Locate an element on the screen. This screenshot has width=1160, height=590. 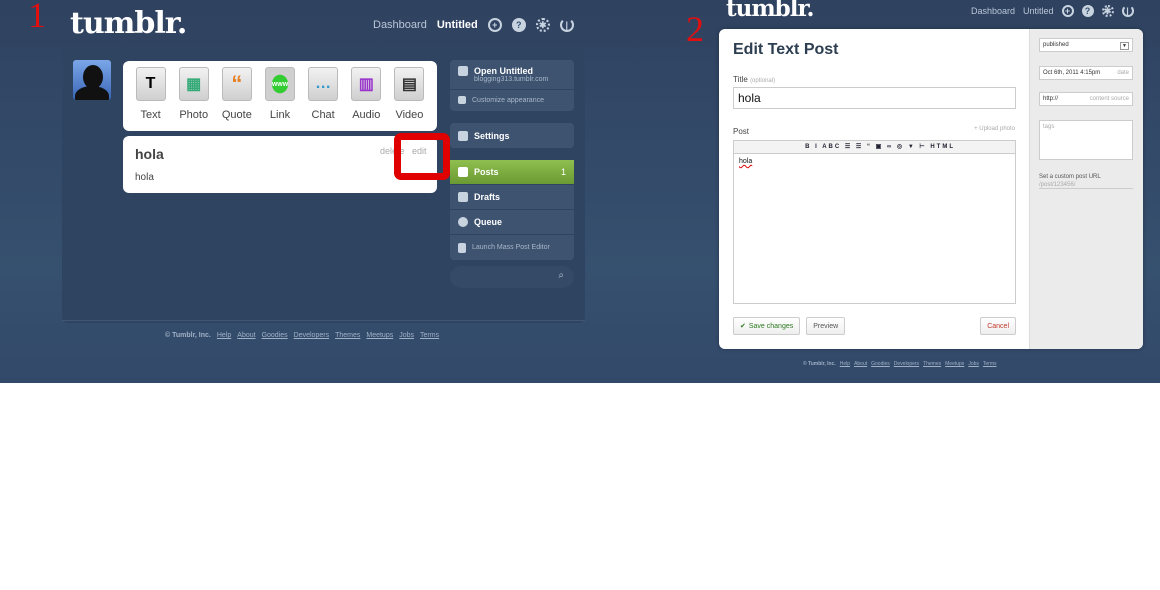
post-type-video: ▤ Video is located at coordinates (409, 96).